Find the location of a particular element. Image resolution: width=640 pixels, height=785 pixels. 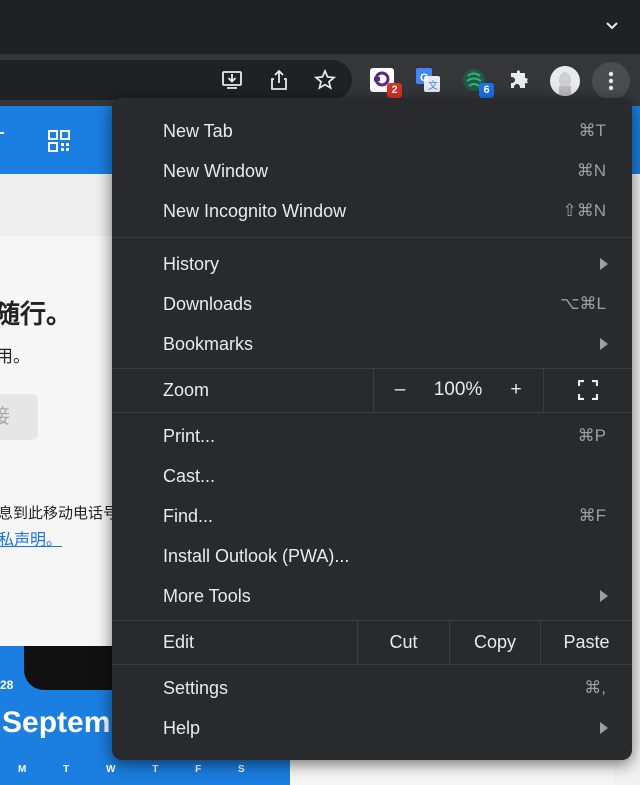

profile-avatar is located at coordinates (565, 81).